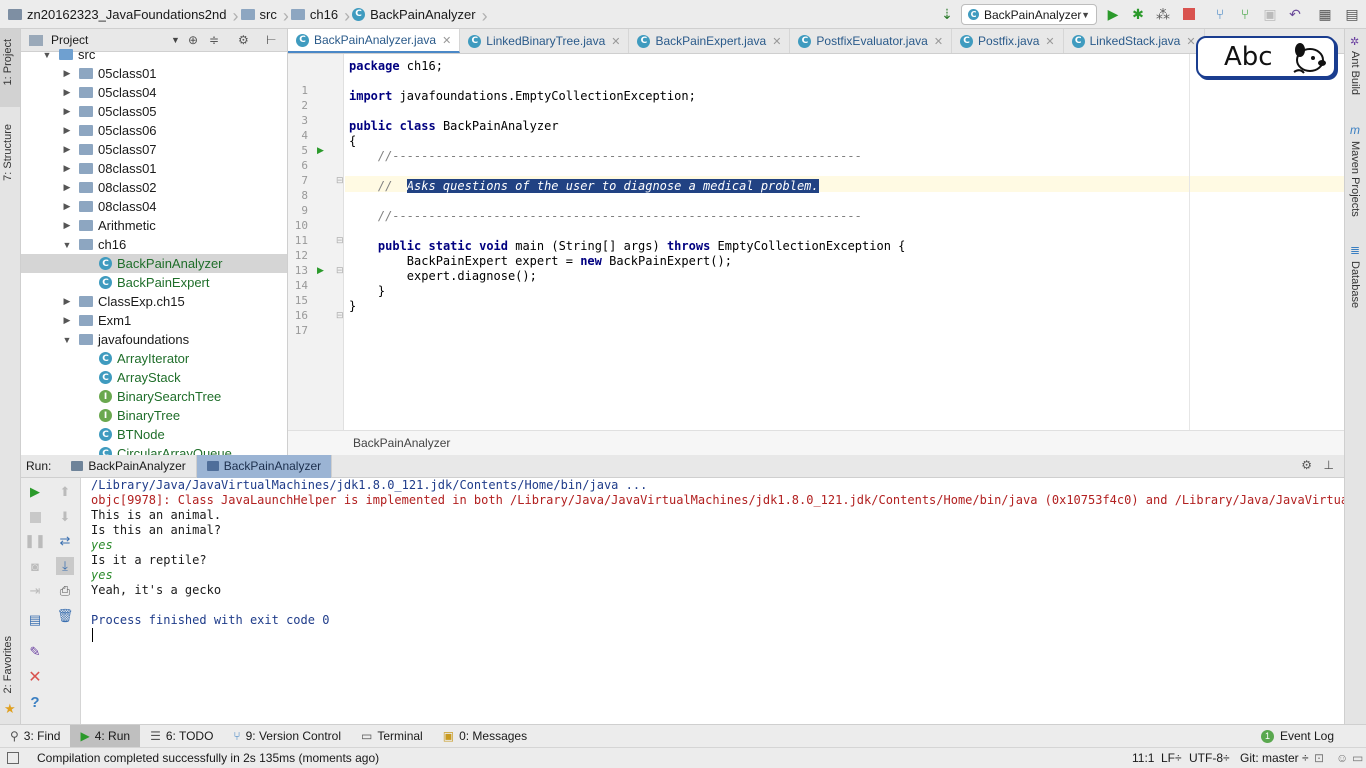  I want to click on scroll-to-end-icon: ⤓, so click(65, 566).